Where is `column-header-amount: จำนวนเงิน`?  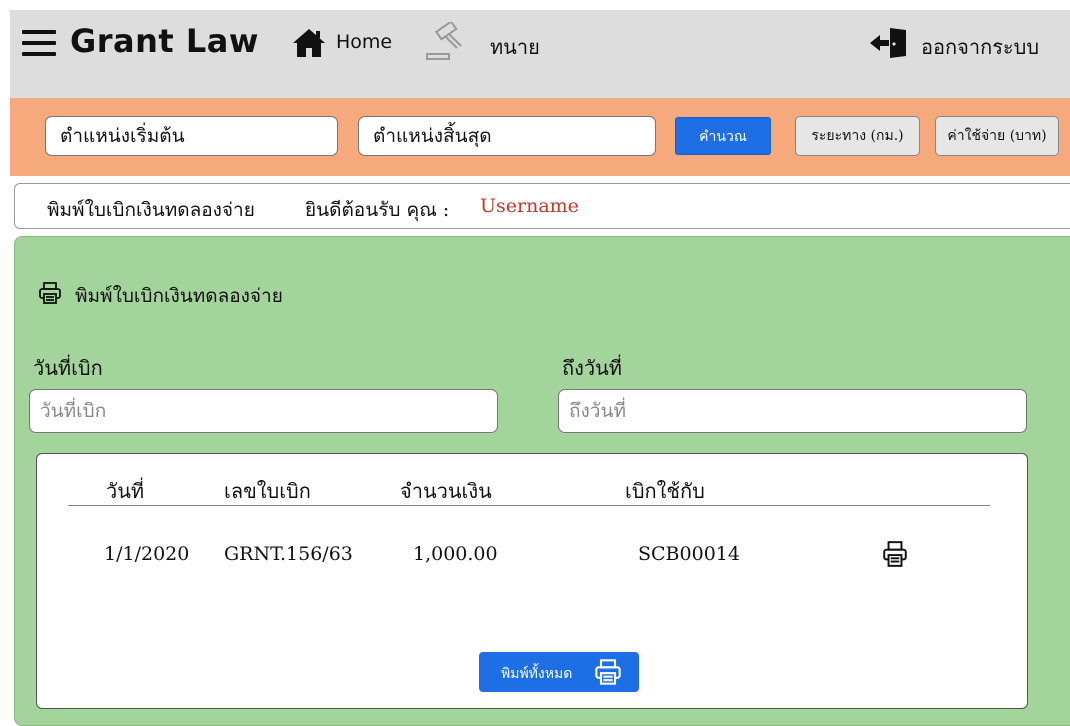
column-header-amount: จำนวนเงิน is located at coordinates (446, 491).